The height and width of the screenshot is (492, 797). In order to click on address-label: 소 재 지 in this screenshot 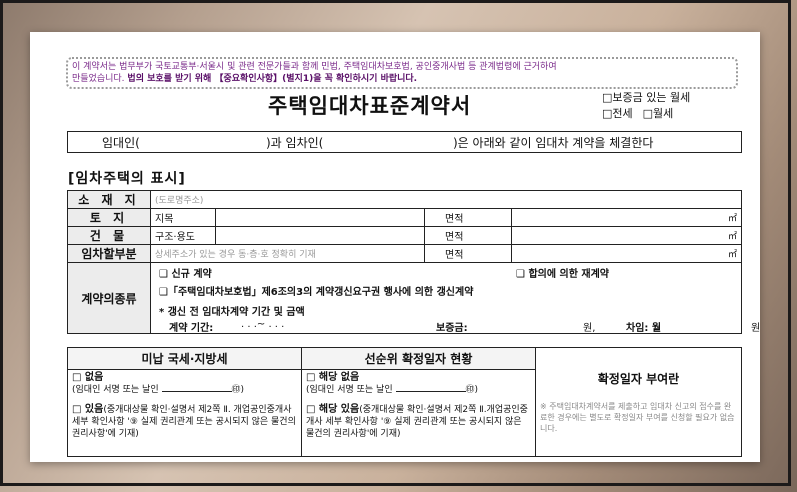, I will do `click(109, 199)`.